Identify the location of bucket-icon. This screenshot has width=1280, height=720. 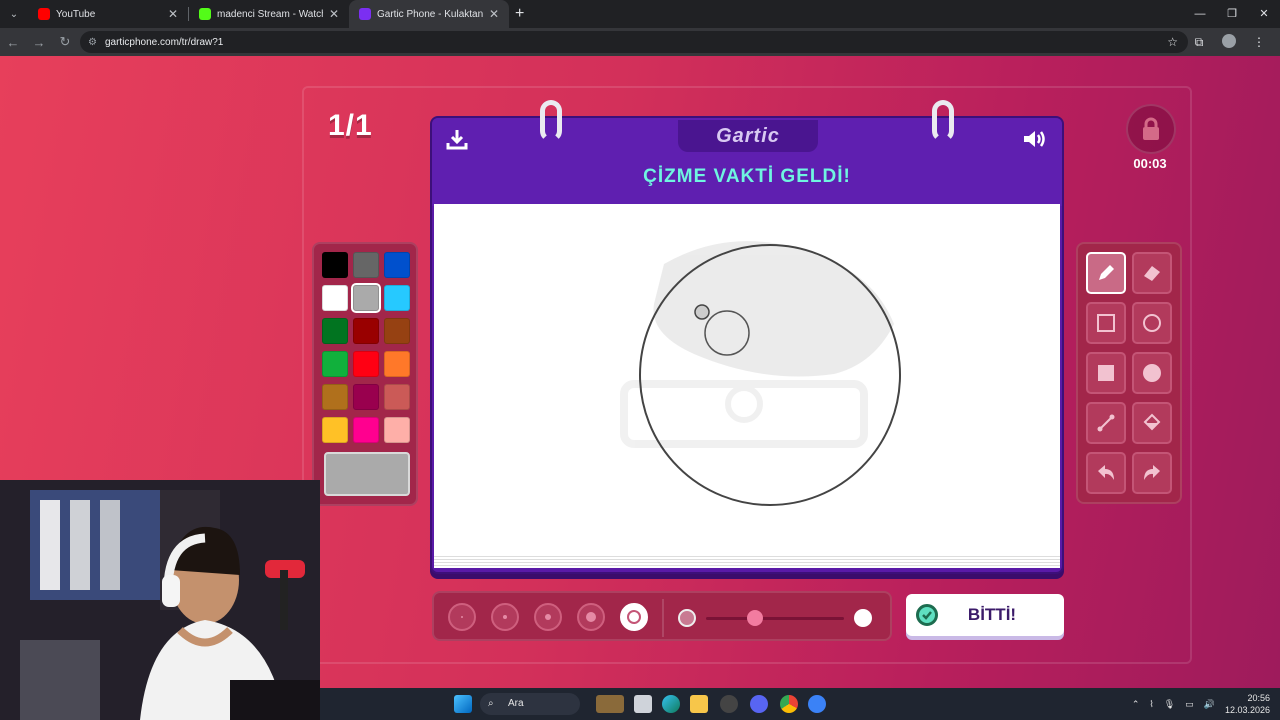
(1152, 422).